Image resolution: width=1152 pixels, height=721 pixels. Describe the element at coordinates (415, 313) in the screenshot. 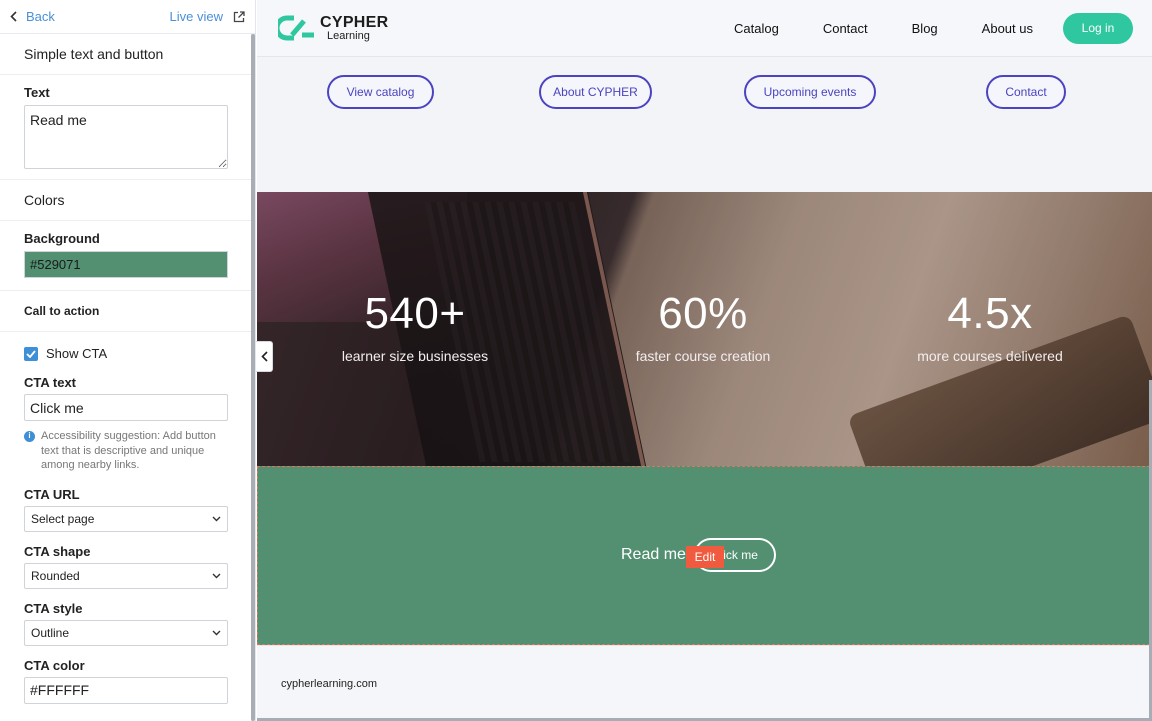

I see `stat-value: 540+` at that location.